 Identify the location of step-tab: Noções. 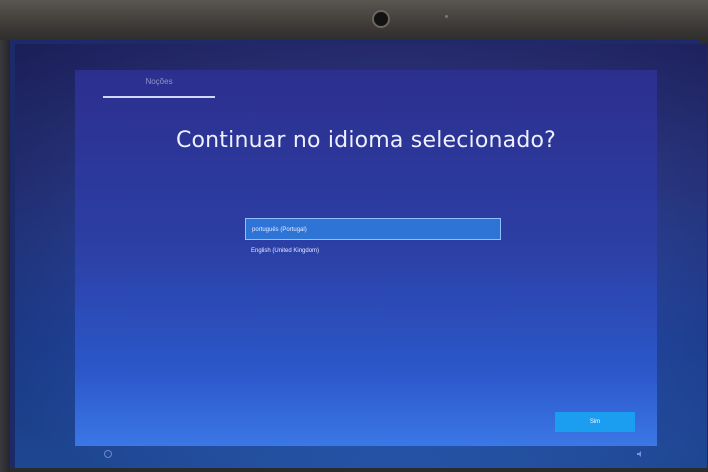
(159, 81).